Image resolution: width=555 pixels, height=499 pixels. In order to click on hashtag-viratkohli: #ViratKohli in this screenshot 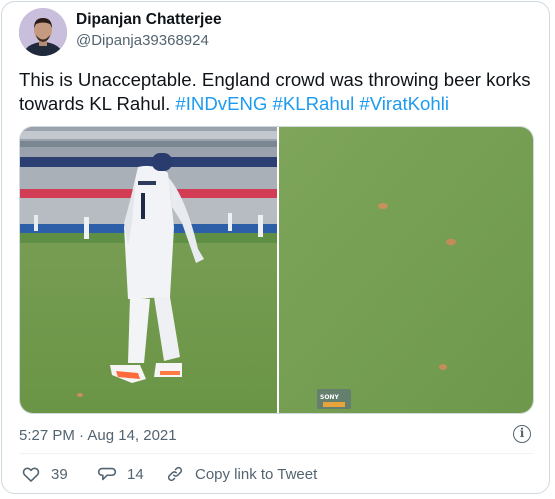, I will do `click(404, 103)`.